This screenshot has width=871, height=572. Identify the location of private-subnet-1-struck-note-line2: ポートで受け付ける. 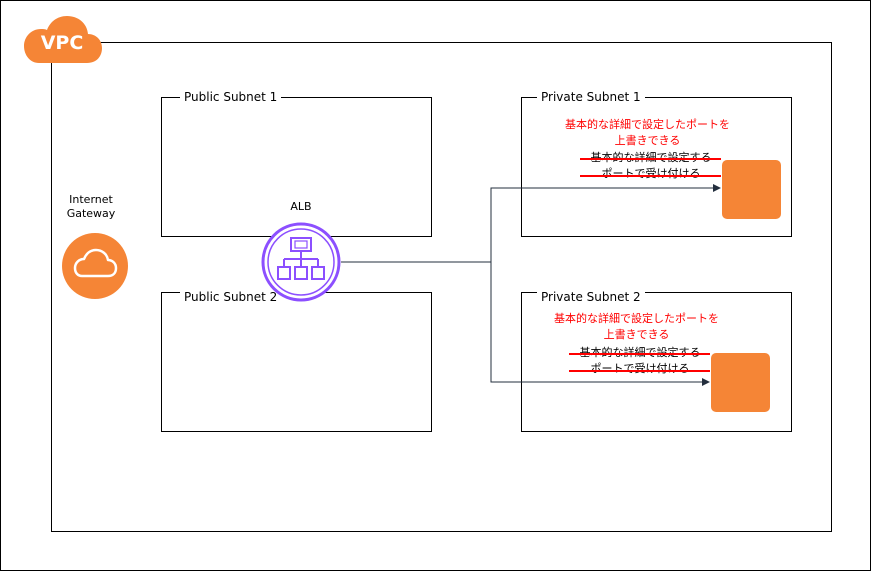
(651, 173).